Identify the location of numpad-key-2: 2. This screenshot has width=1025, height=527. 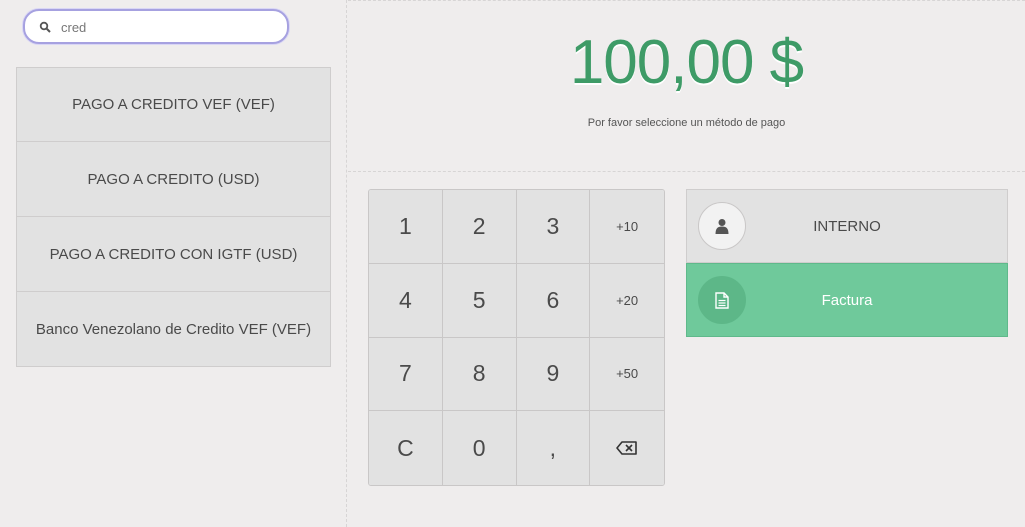
(479, 227).